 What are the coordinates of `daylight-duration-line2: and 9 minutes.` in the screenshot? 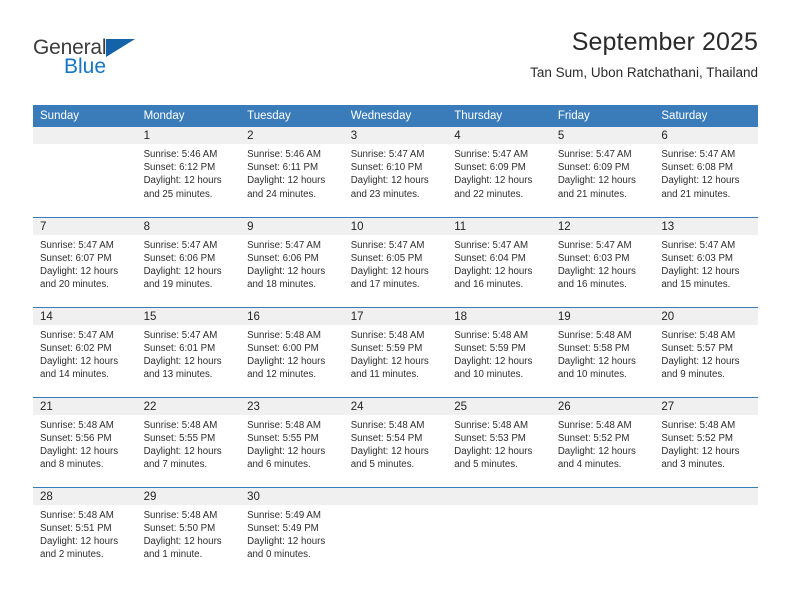 It's located at (693, 375).